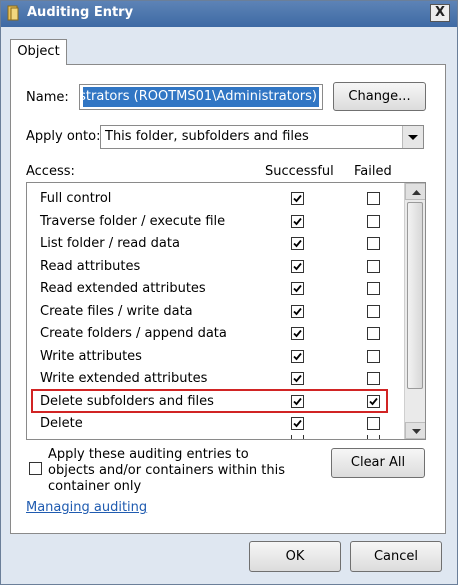  Describe the element at coordinates (396, 556) in the screenshot. I see `cancel-button: Cancel` at that location.